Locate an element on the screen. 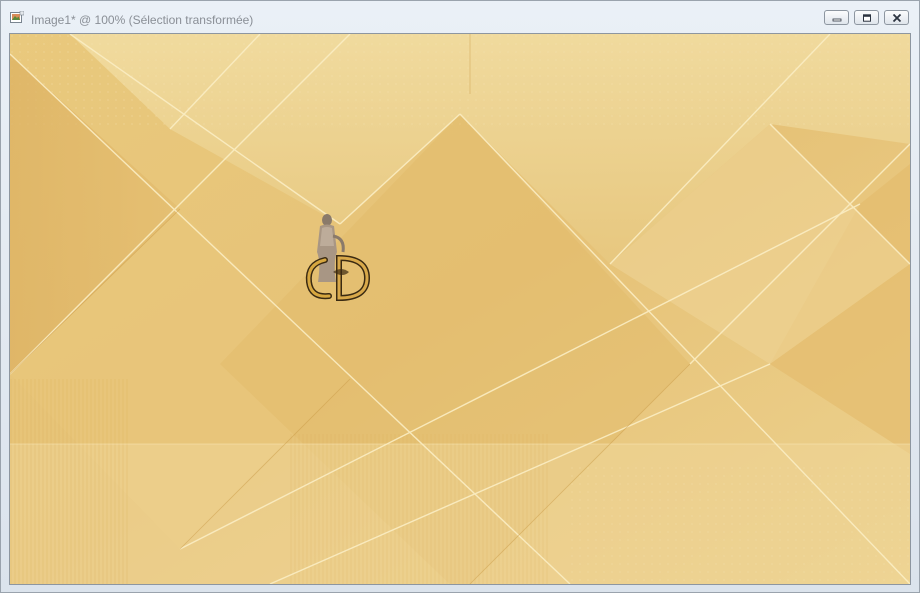  restore-button is located at coordinates (866, 17).